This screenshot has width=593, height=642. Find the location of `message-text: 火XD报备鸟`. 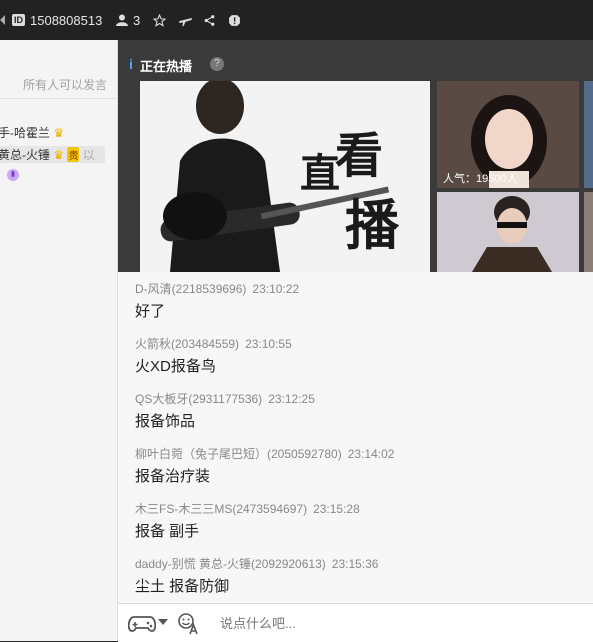

message-text: 火XD报备鸟 is located at coordinates (175, 366).